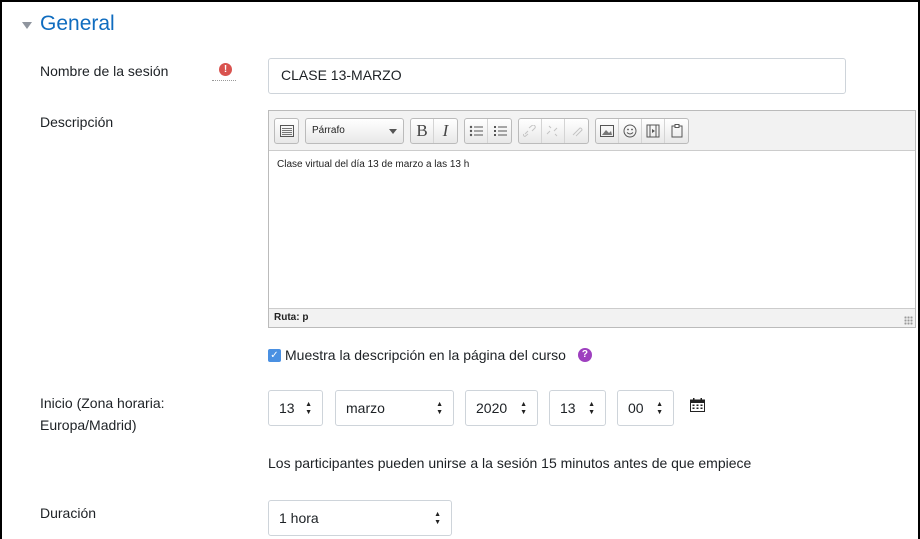 The width and height of the screenshot is (920, 539). I want to click on start-minute-value: 00, so click(636, 408).